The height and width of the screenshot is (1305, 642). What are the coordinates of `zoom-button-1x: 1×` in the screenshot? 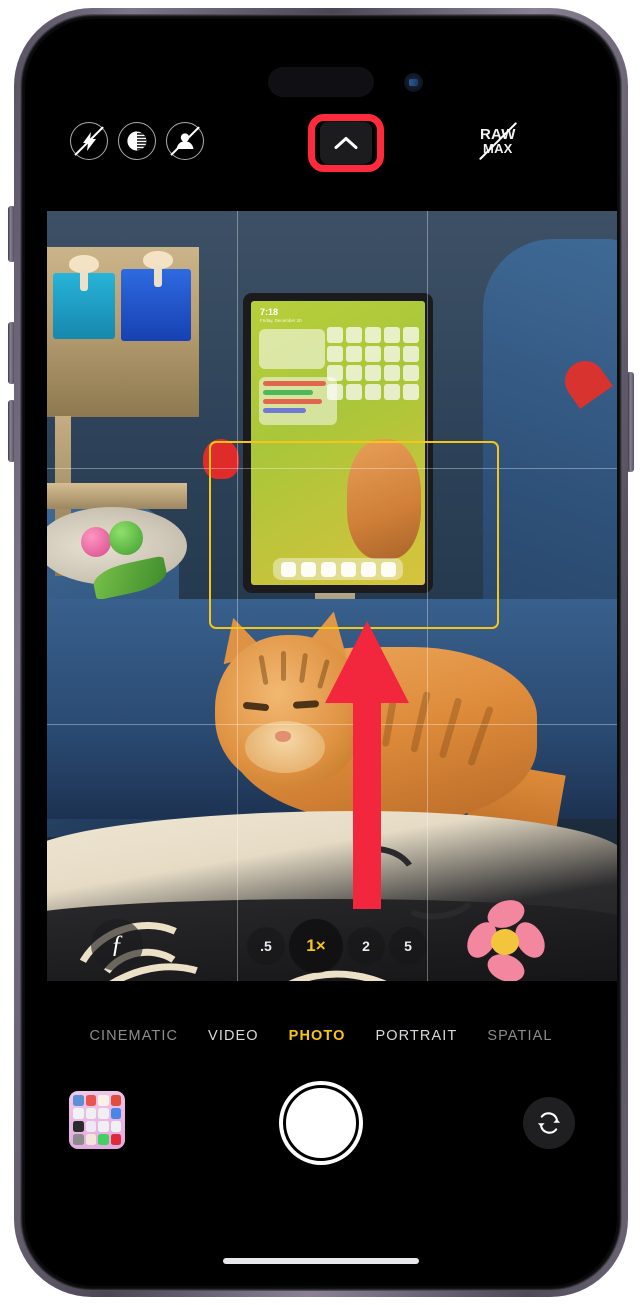 It's located at (316, 946).